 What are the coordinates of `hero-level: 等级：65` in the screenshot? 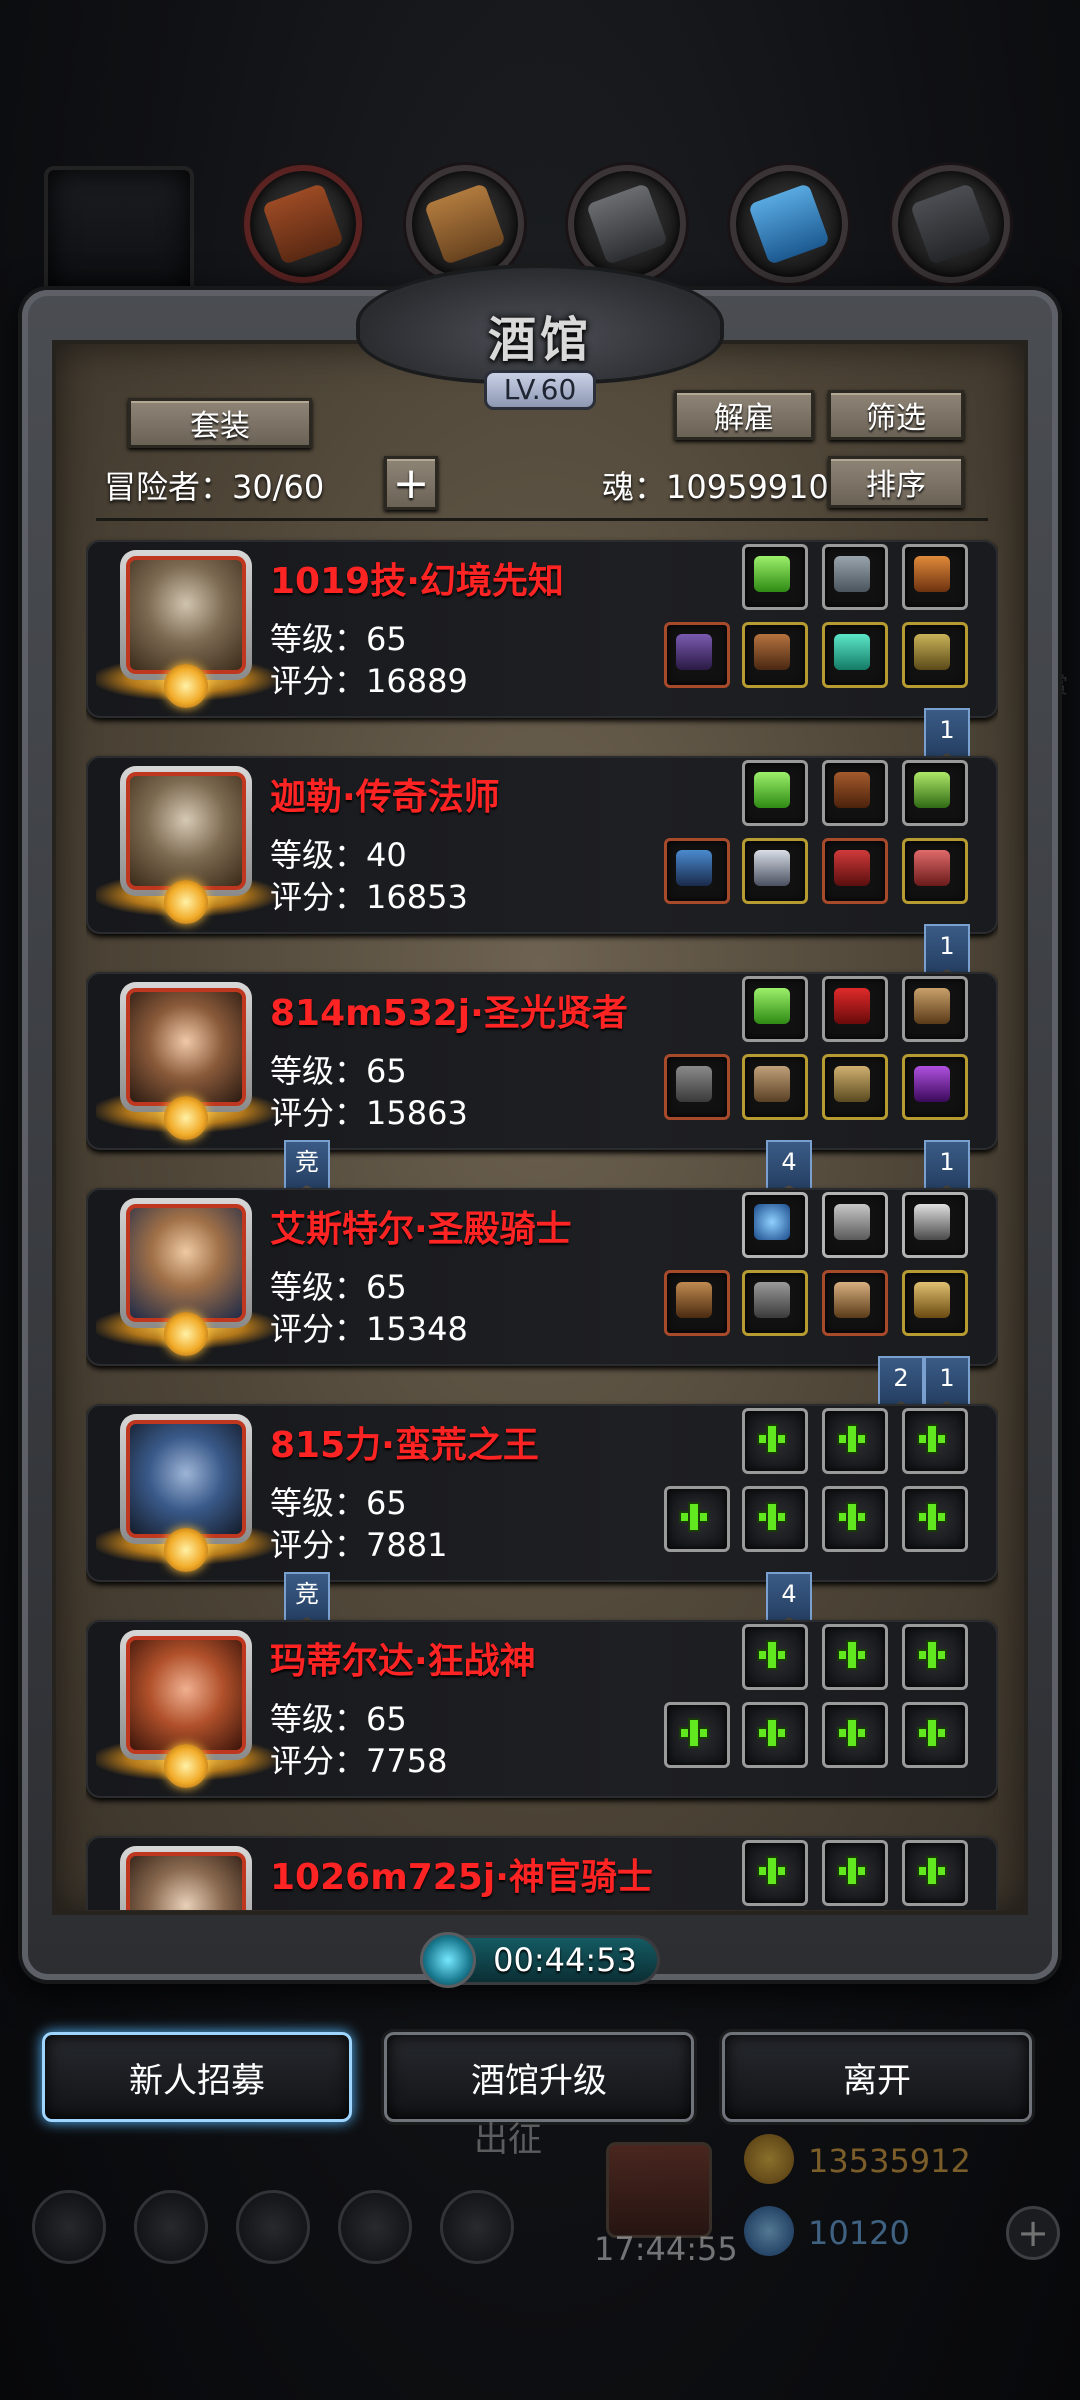 It's located at (338, 1503).